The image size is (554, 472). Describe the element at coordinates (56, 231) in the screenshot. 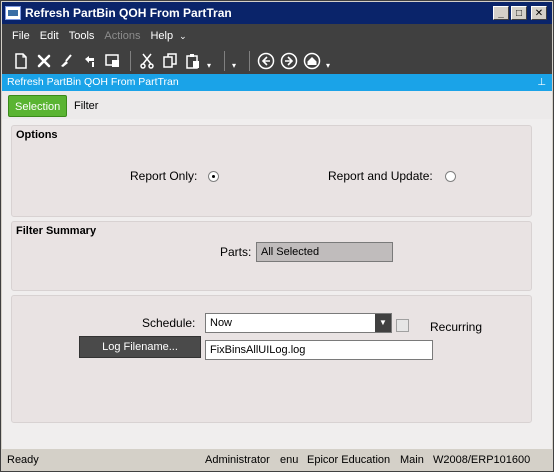

I see `filter-summary-title: Filter Summary` at that location.